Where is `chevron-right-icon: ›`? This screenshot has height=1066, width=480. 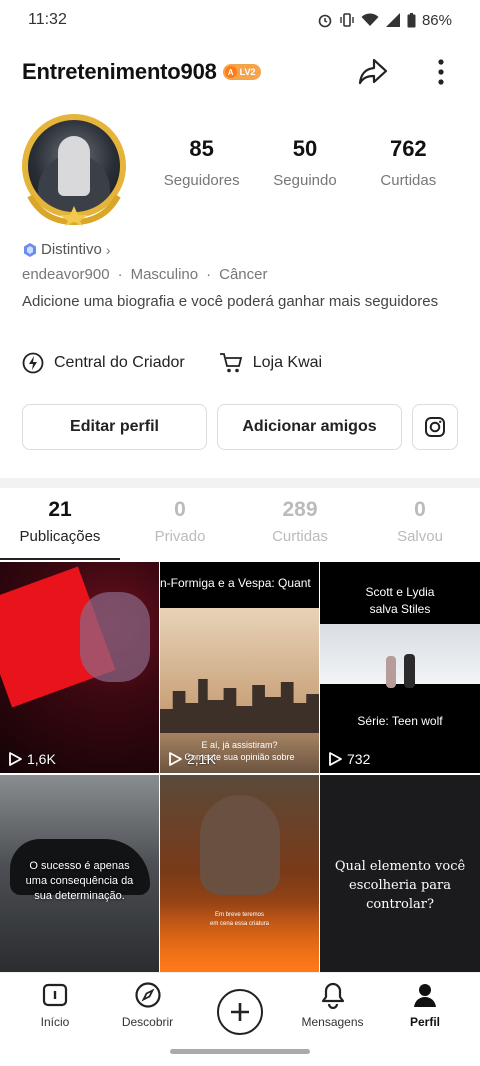
chevron-right-icon: › is located at coordinates (108, 249).